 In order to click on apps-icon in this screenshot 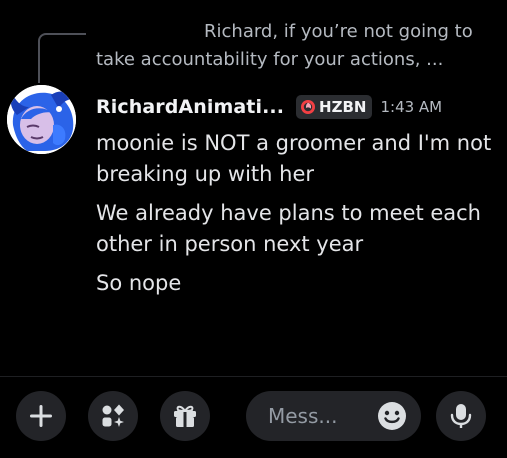, I will do `click(113, 415)`.